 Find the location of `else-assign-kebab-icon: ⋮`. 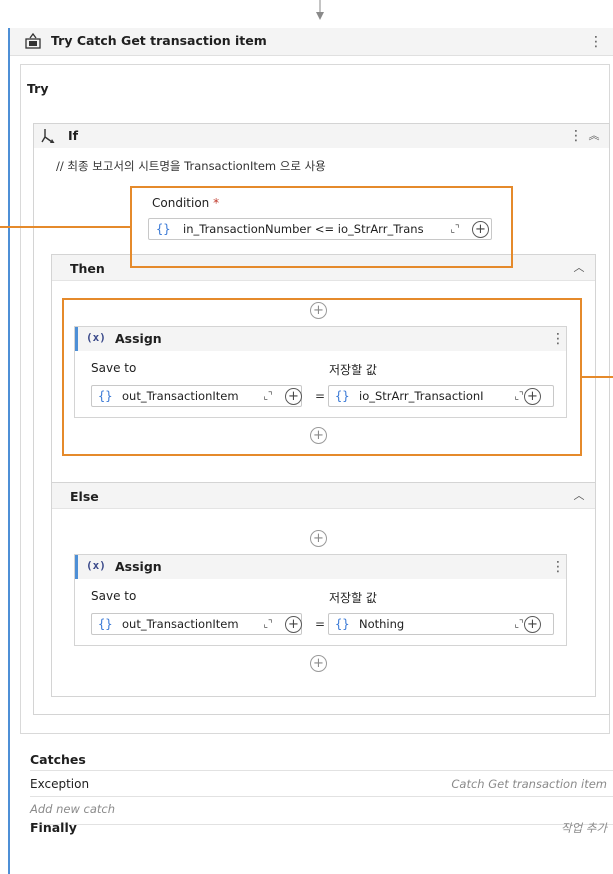

else-assign-kebab-icon: ⋮ is located at coordinates (558, 567).